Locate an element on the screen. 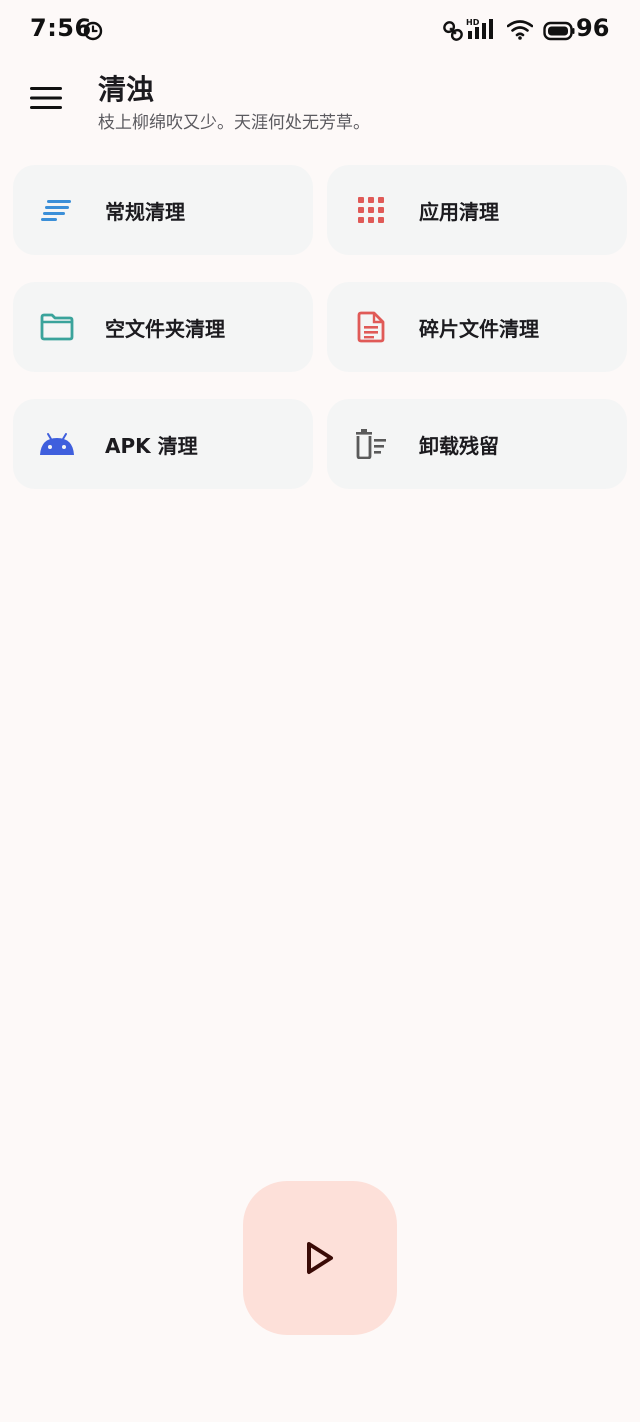 This screenshot has width=640, height=1422. app-clean-card: 应用清理 is located at coordinates (477, 210).